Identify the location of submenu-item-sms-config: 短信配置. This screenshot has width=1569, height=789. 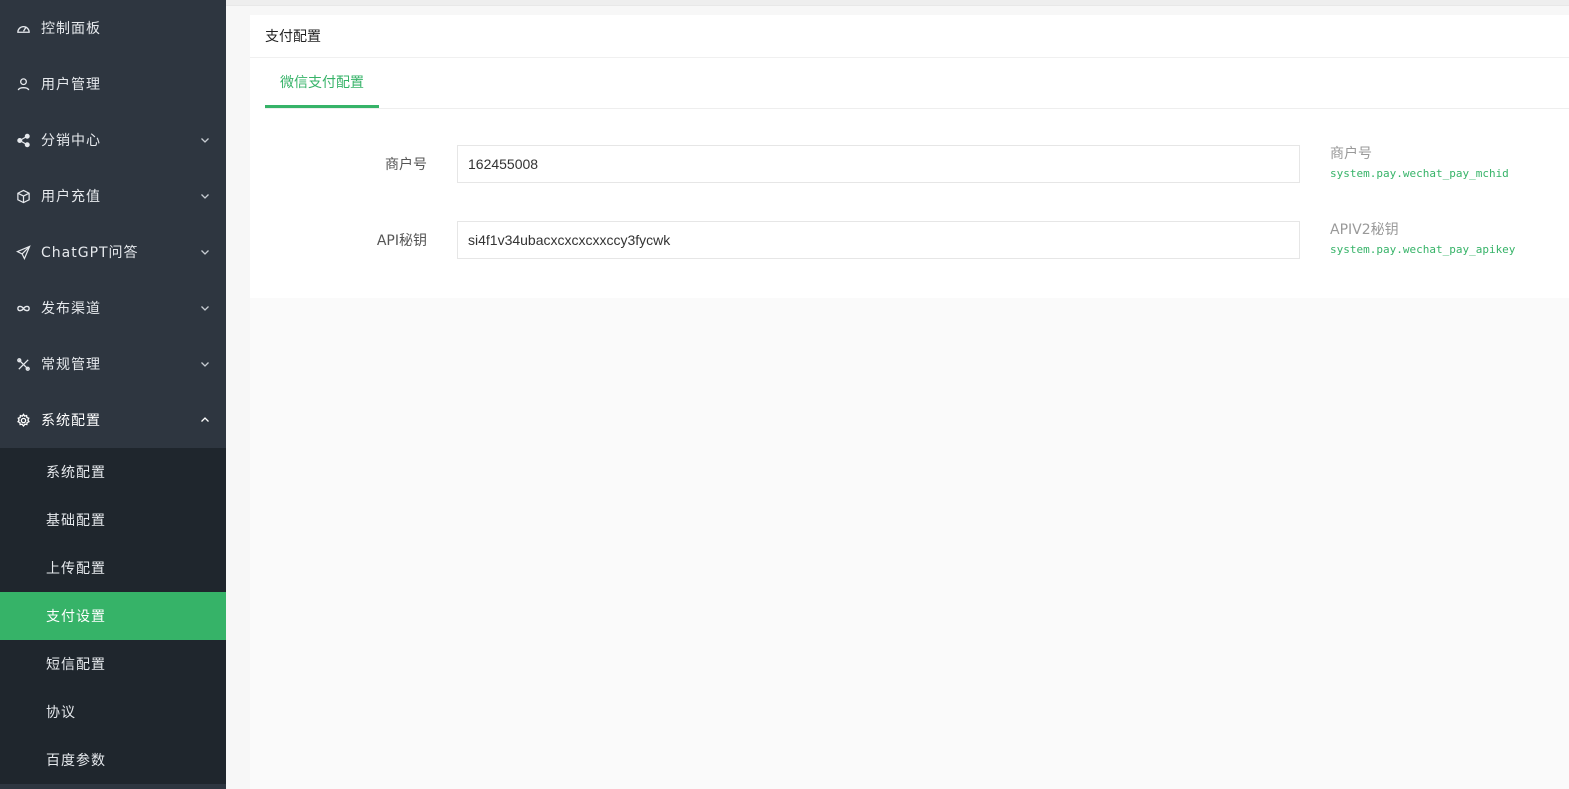
(113, 664).